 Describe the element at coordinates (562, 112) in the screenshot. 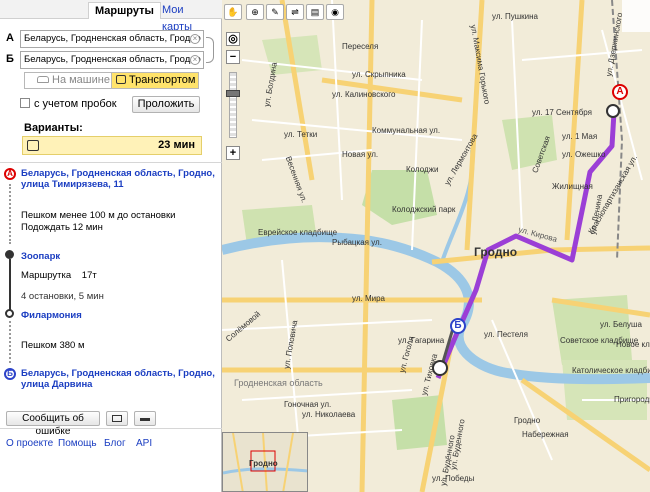

I see `street-label: ул. 17 Сентября` at that location.